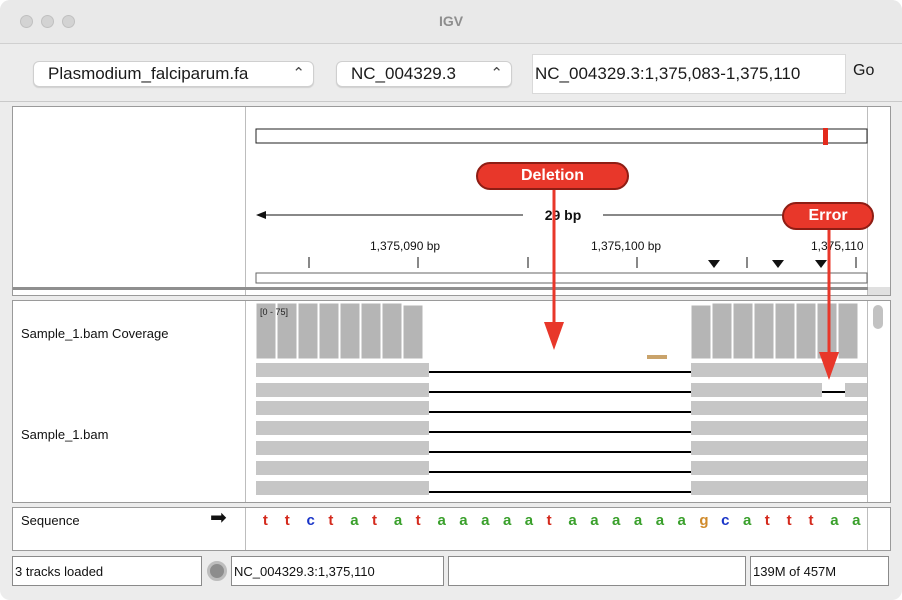 This screenshot has width=902, height=600. What do you see at coordinates (557, 331) in the screenshot?
I see `coverage-track` at bounding box center [557, 331].